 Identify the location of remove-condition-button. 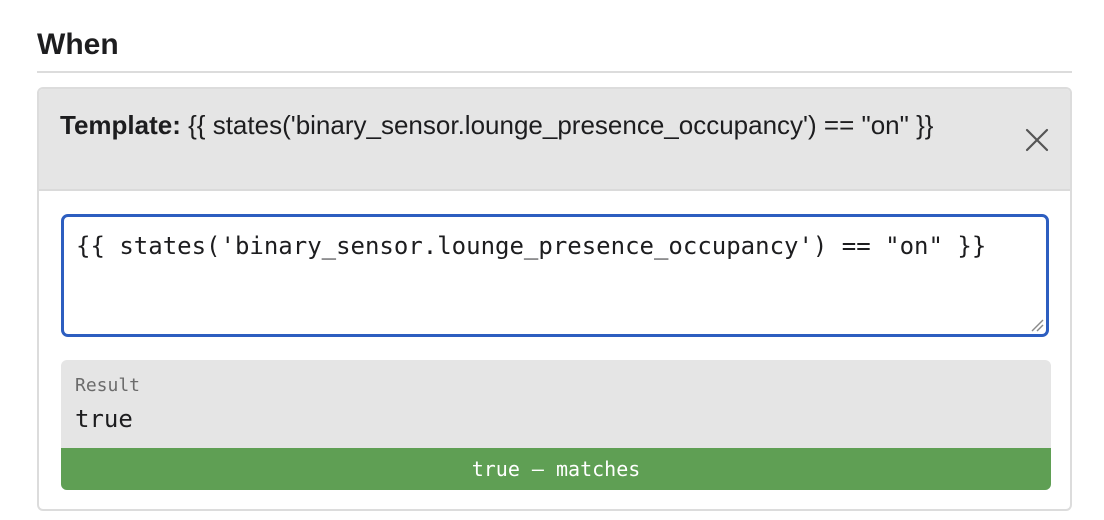
(1037, 140).